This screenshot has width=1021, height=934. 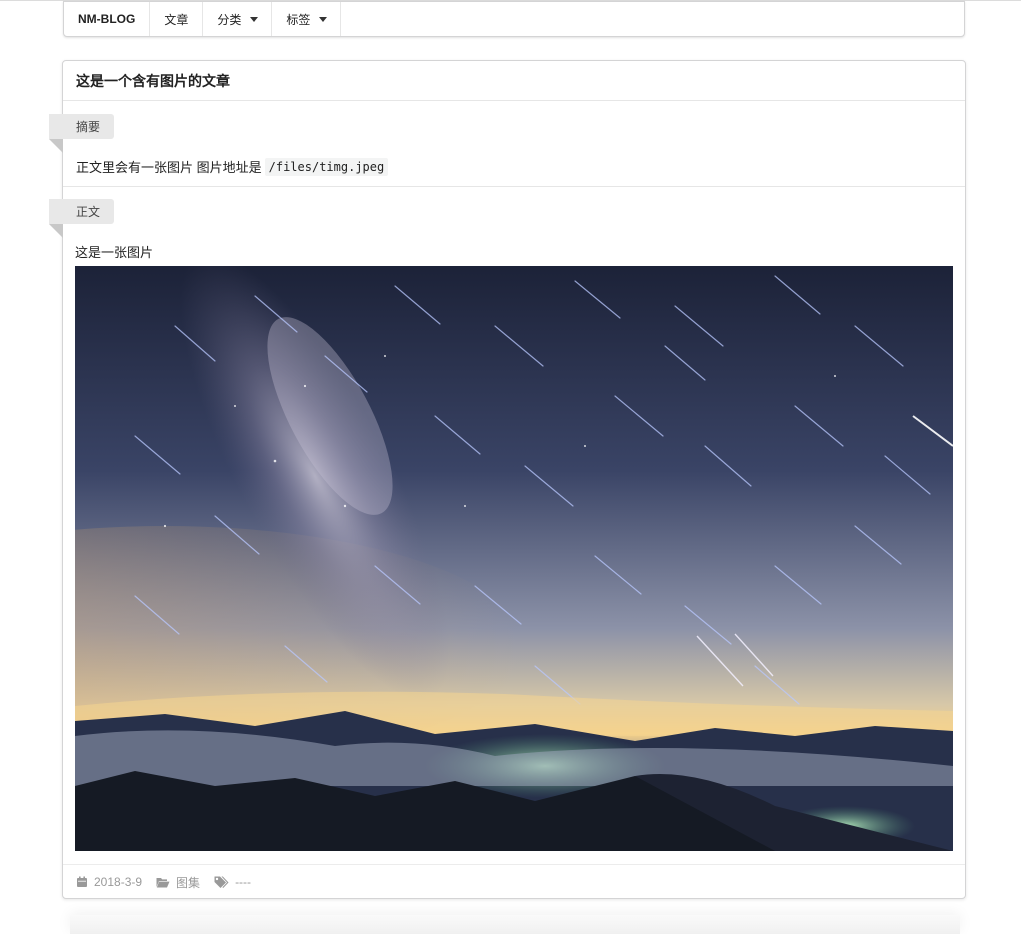 I want to click on meta-category: 图集, so click(x=178, y=882).